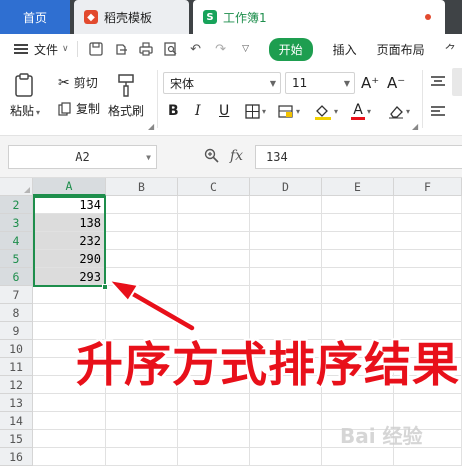 The height and width of the screenshot is (470, 462). Describe the element at coordinates (286, 223) in the screenshot. I see `cell-d3` at that location.